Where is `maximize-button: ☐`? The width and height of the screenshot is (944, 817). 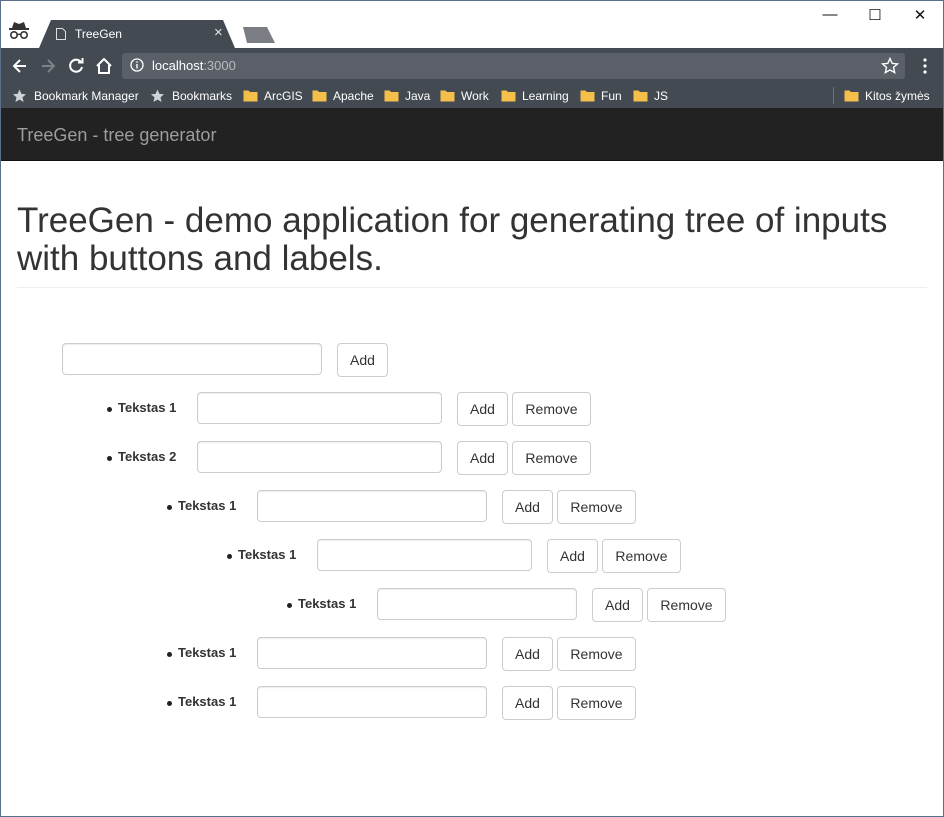 maximize-button: ☐ is located at coordinates (875, 15).